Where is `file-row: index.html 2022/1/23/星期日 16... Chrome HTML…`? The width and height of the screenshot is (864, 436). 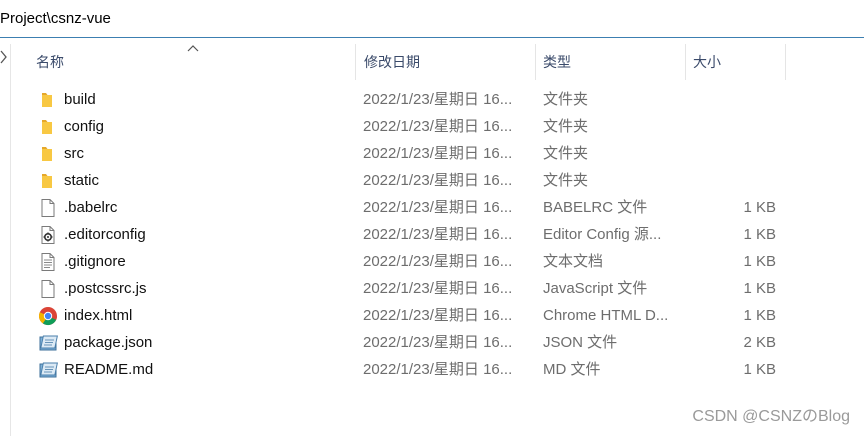 file-row: index.html 2022/1/23/星期日 16... Chrome HTML… is located at coordinates (446, 315).